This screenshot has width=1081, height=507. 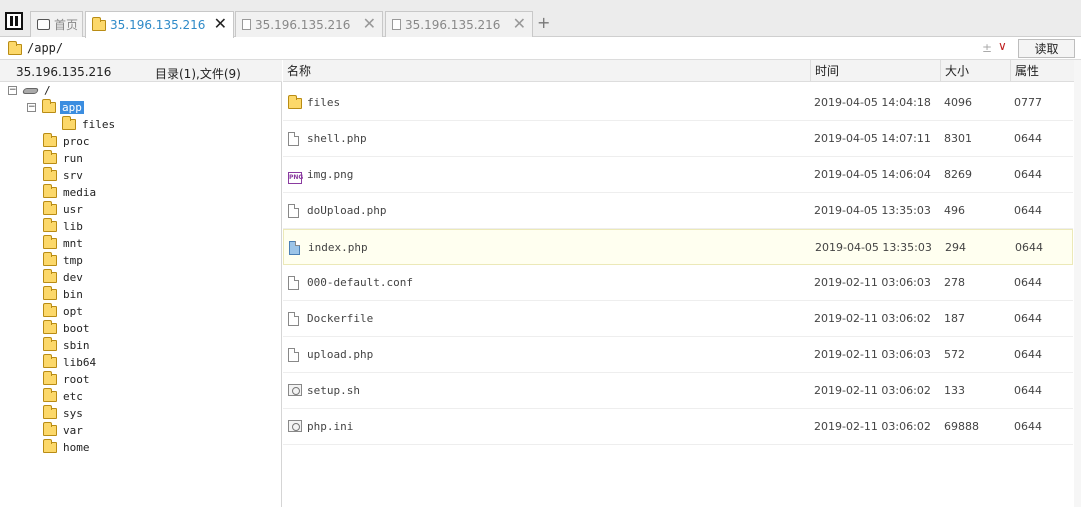 What do you see at coordinates (63, 260) in the screenshot?
I see `tree-node-tmp: tmp` at bounding box center [63, 260].